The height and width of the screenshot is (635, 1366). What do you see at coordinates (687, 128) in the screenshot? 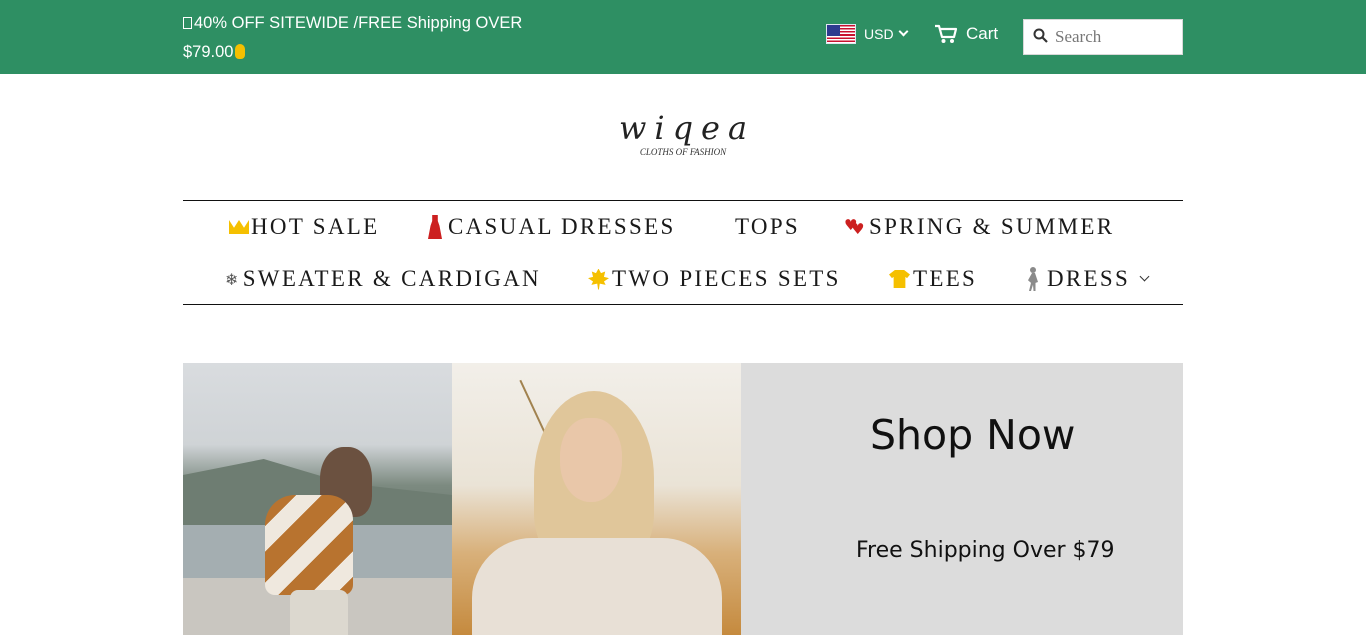
I see `logo-wordmark: wiqea` at bounding box center [687, 128].